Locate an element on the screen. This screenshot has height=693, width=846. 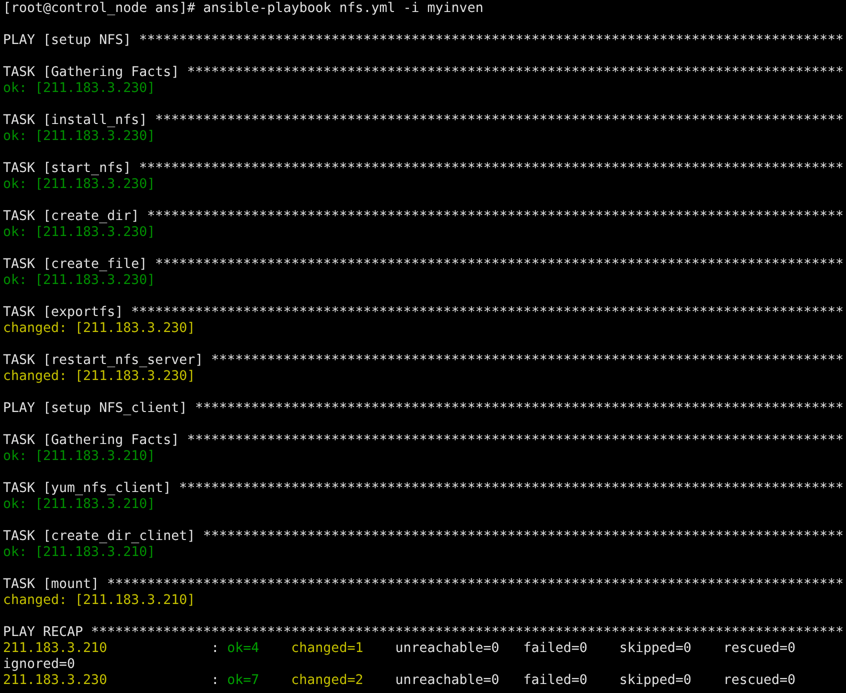
task-header: TASK [start_nfs] **************************************************************************************** is located at coordinates (423, 168).